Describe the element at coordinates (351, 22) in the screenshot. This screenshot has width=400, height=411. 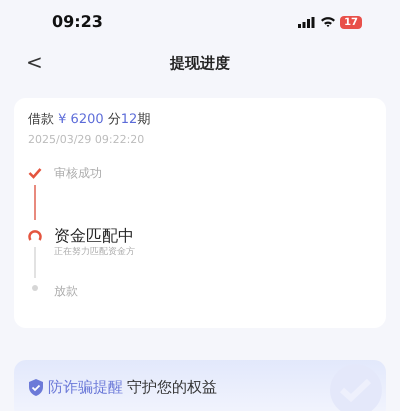
I see `battery-level: 17` at that location.